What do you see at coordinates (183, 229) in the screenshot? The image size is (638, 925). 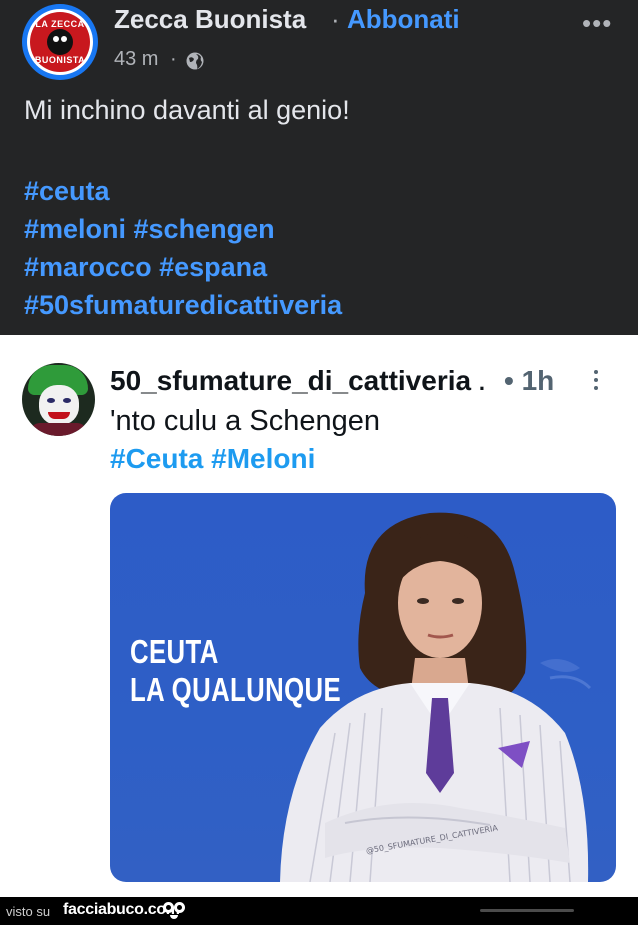 I see `hashtag-line: #meloni #schengen` at bounding box center [183, 229].